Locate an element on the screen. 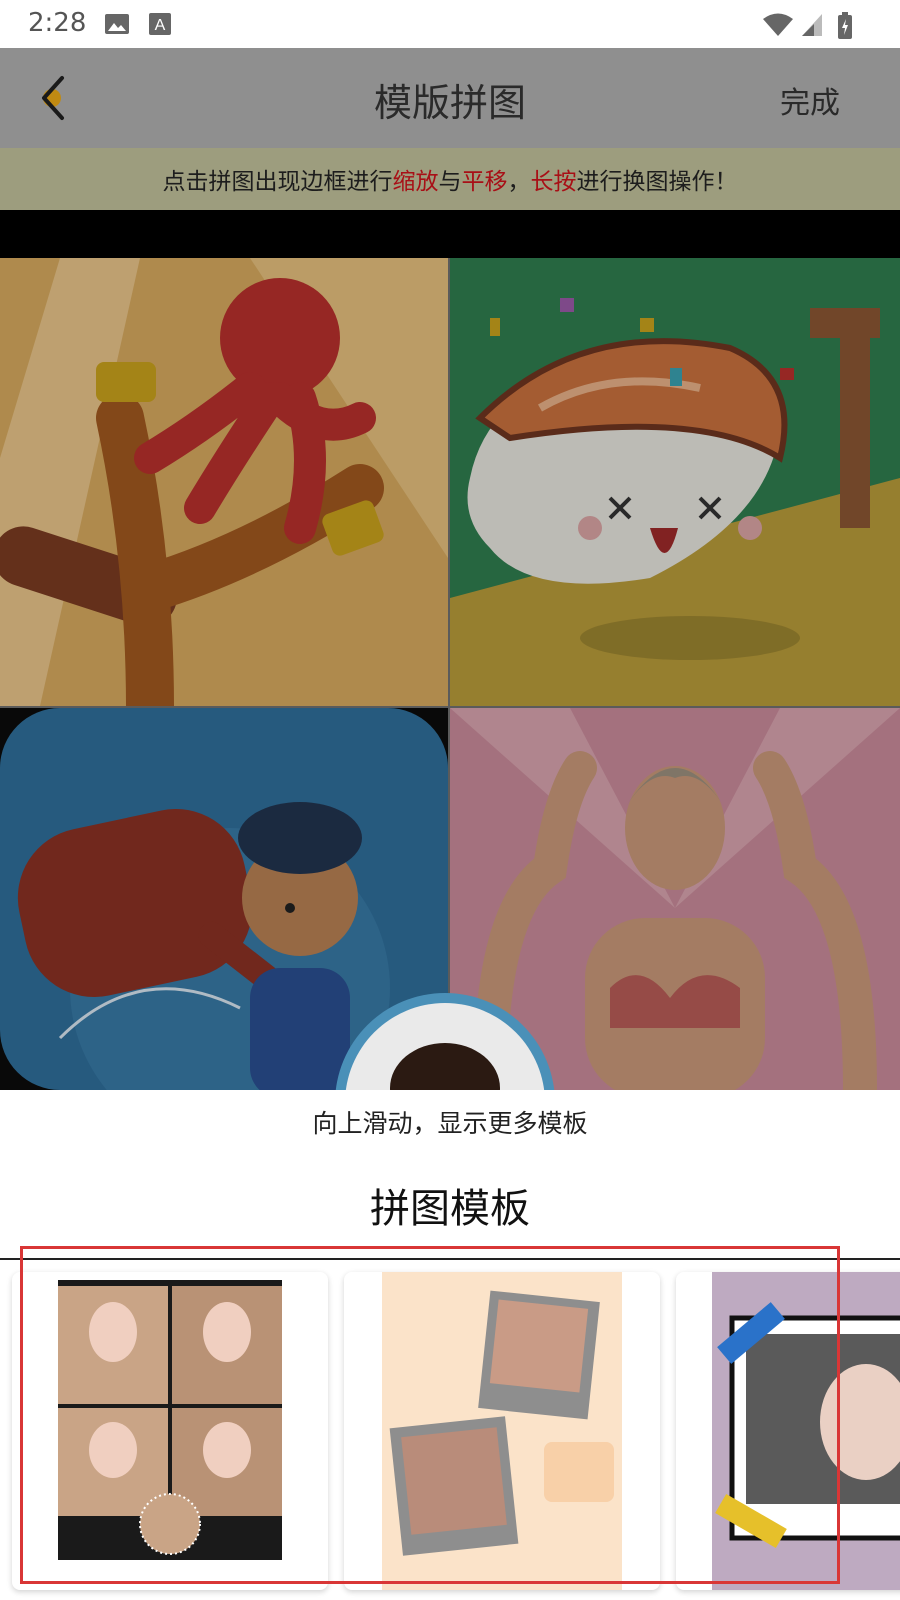 Image resolution: width=900 pixels, height=1600 pixels. svg-text: A is located at coordinates (160, 25).